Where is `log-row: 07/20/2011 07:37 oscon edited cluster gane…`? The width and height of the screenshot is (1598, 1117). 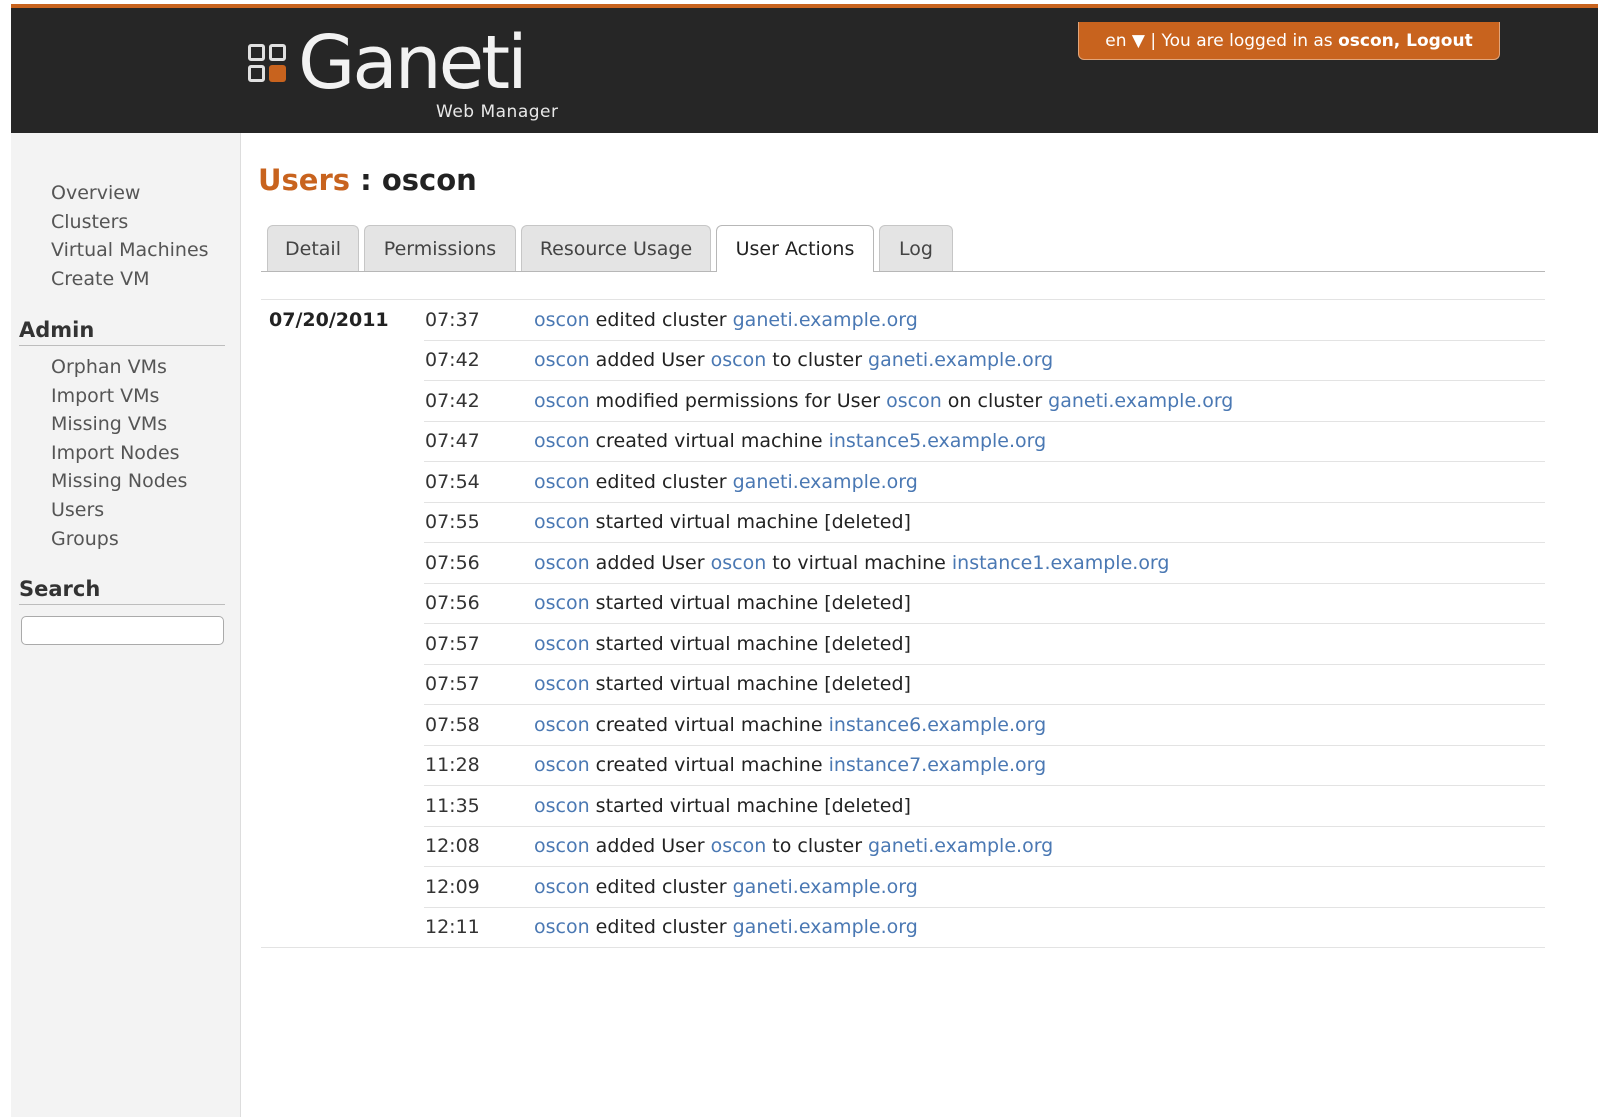
log-row: 07/20/2011 07:37 oscon edited cluster gane… is located at coordinates (903, 320).